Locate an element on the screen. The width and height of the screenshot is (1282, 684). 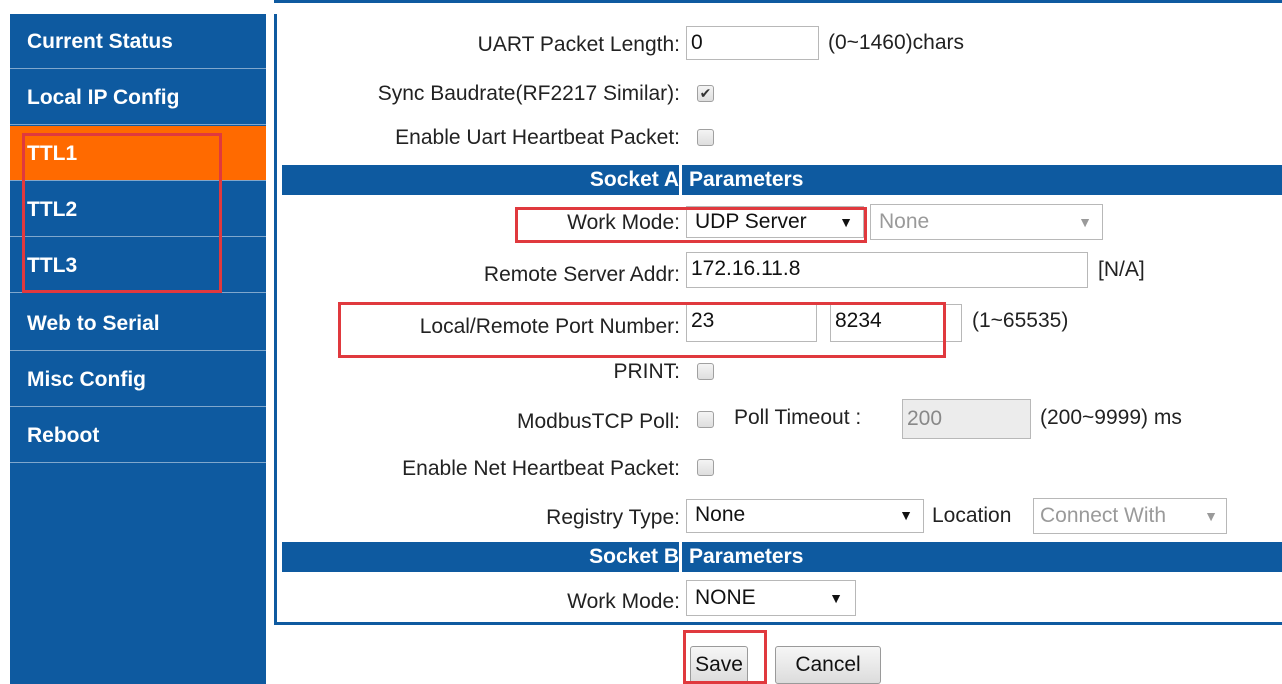
sidebar-item-web-to-serial: Web to Serial is located at coordinates (138, 323).